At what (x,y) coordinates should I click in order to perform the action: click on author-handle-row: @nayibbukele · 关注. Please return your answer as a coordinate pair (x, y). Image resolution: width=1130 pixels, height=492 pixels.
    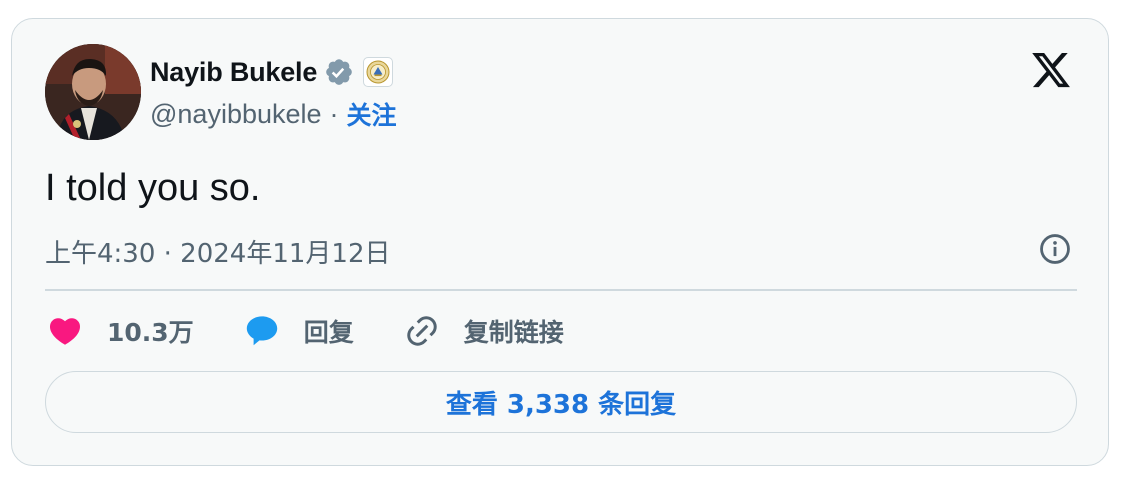
    Looking at the image, I should click on (273, 114).